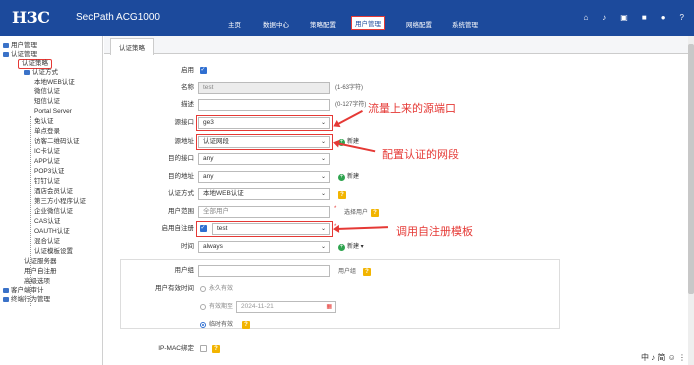 This screenshot has height=365, width=694. I want to click on sidebar-item-auth-method: 认证方式, so click(41, 73).